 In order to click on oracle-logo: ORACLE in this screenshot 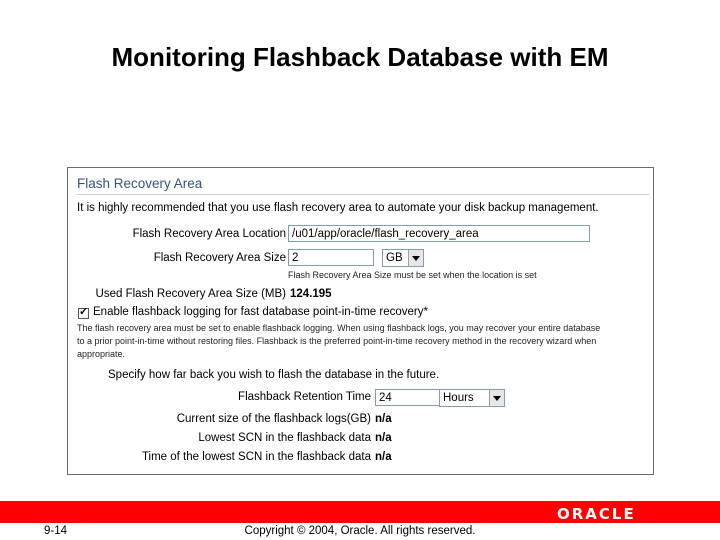, I will do `click(596, 514)`.